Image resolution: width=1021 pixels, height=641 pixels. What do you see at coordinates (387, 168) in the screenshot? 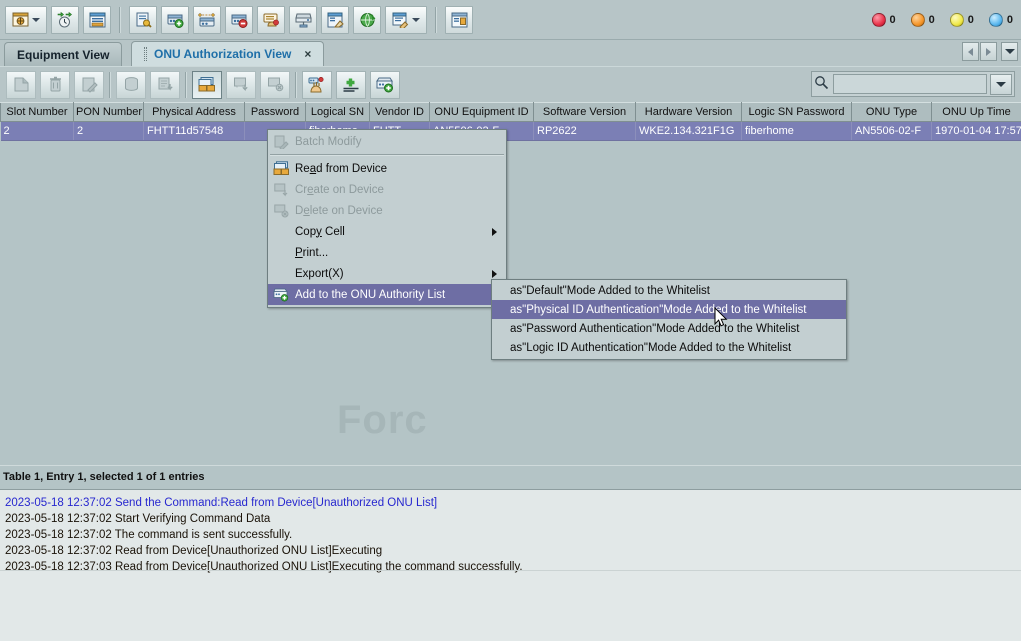
I see `menu-item-read-from-device: Read from Device` at bounding box center [387, 168].